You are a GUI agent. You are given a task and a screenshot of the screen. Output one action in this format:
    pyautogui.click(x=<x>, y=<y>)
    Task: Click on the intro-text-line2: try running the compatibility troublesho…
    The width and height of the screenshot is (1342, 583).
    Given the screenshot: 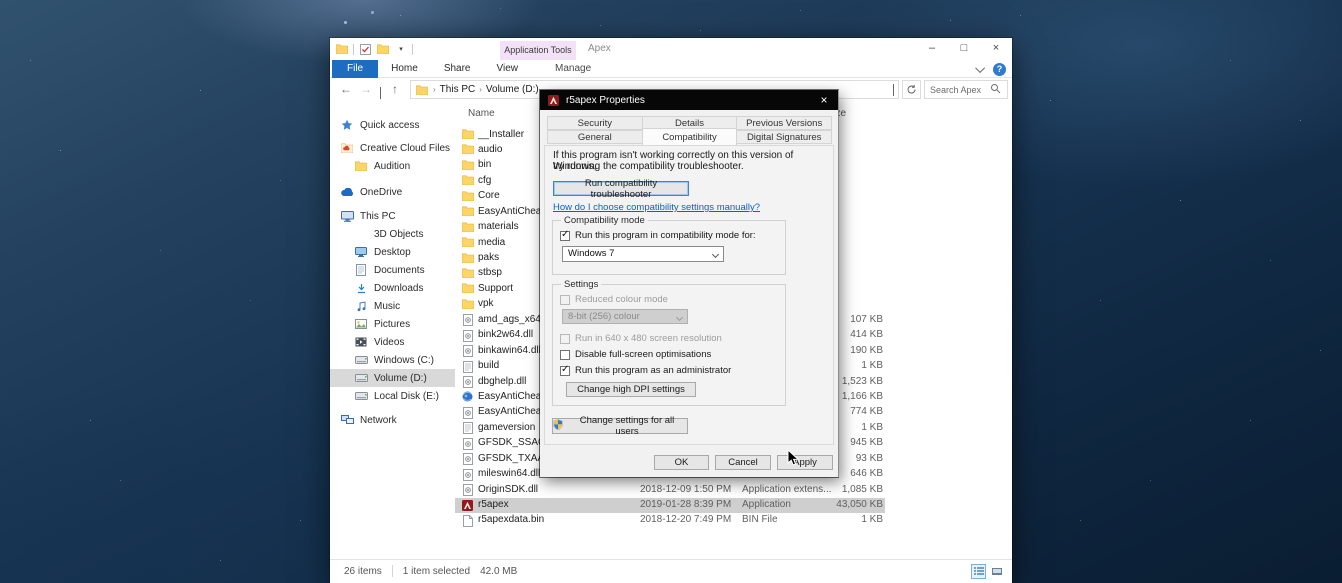 What is the action you would take?
    pyautogui.click(x=648, y=166)
    